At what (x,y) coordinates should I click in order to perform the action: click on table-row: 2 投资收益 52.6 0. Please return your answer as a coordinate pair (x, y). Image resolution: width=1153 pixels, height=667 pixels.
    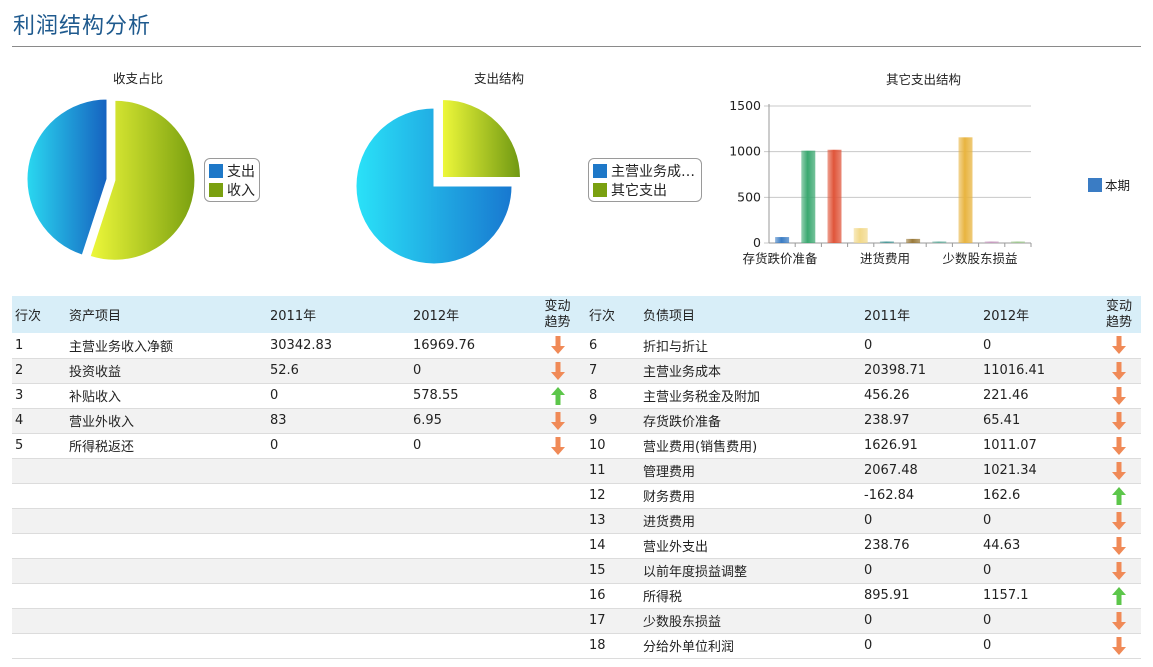
    Looking at the image, I should click on (300, 371).